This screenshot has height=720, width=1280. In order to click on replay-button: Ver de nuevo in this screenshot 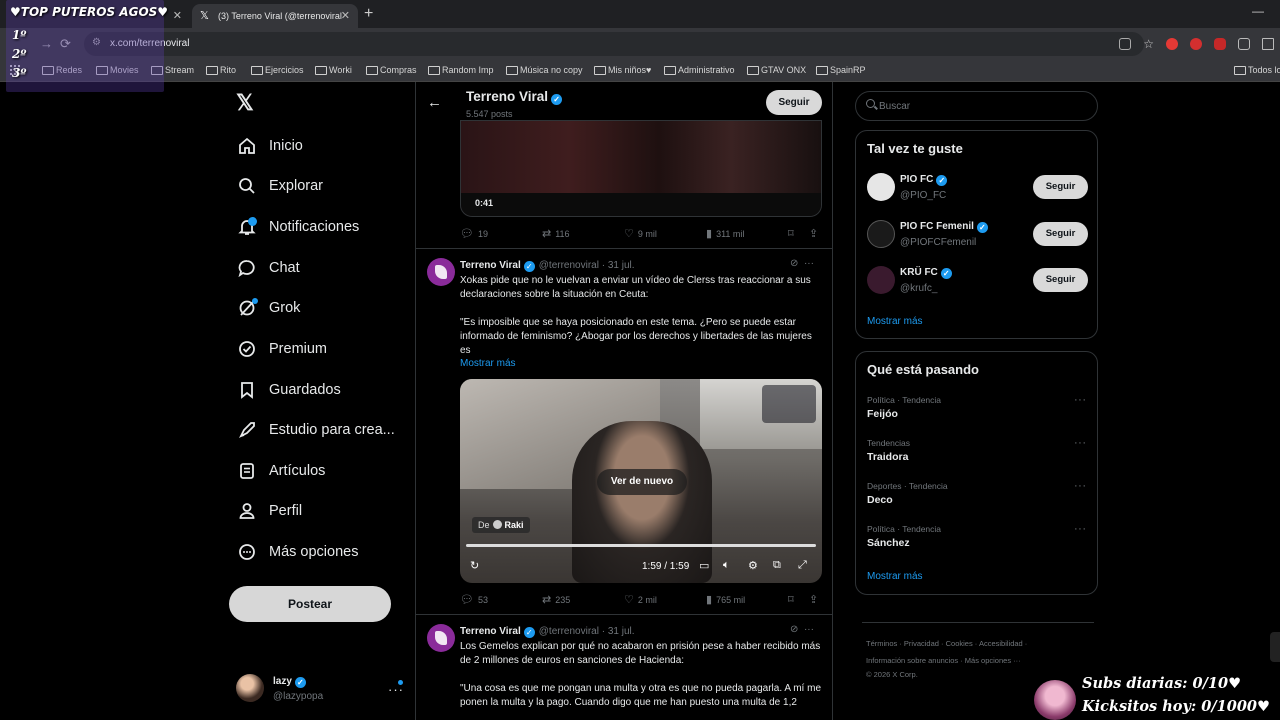, I will do `click(642, 482)`.